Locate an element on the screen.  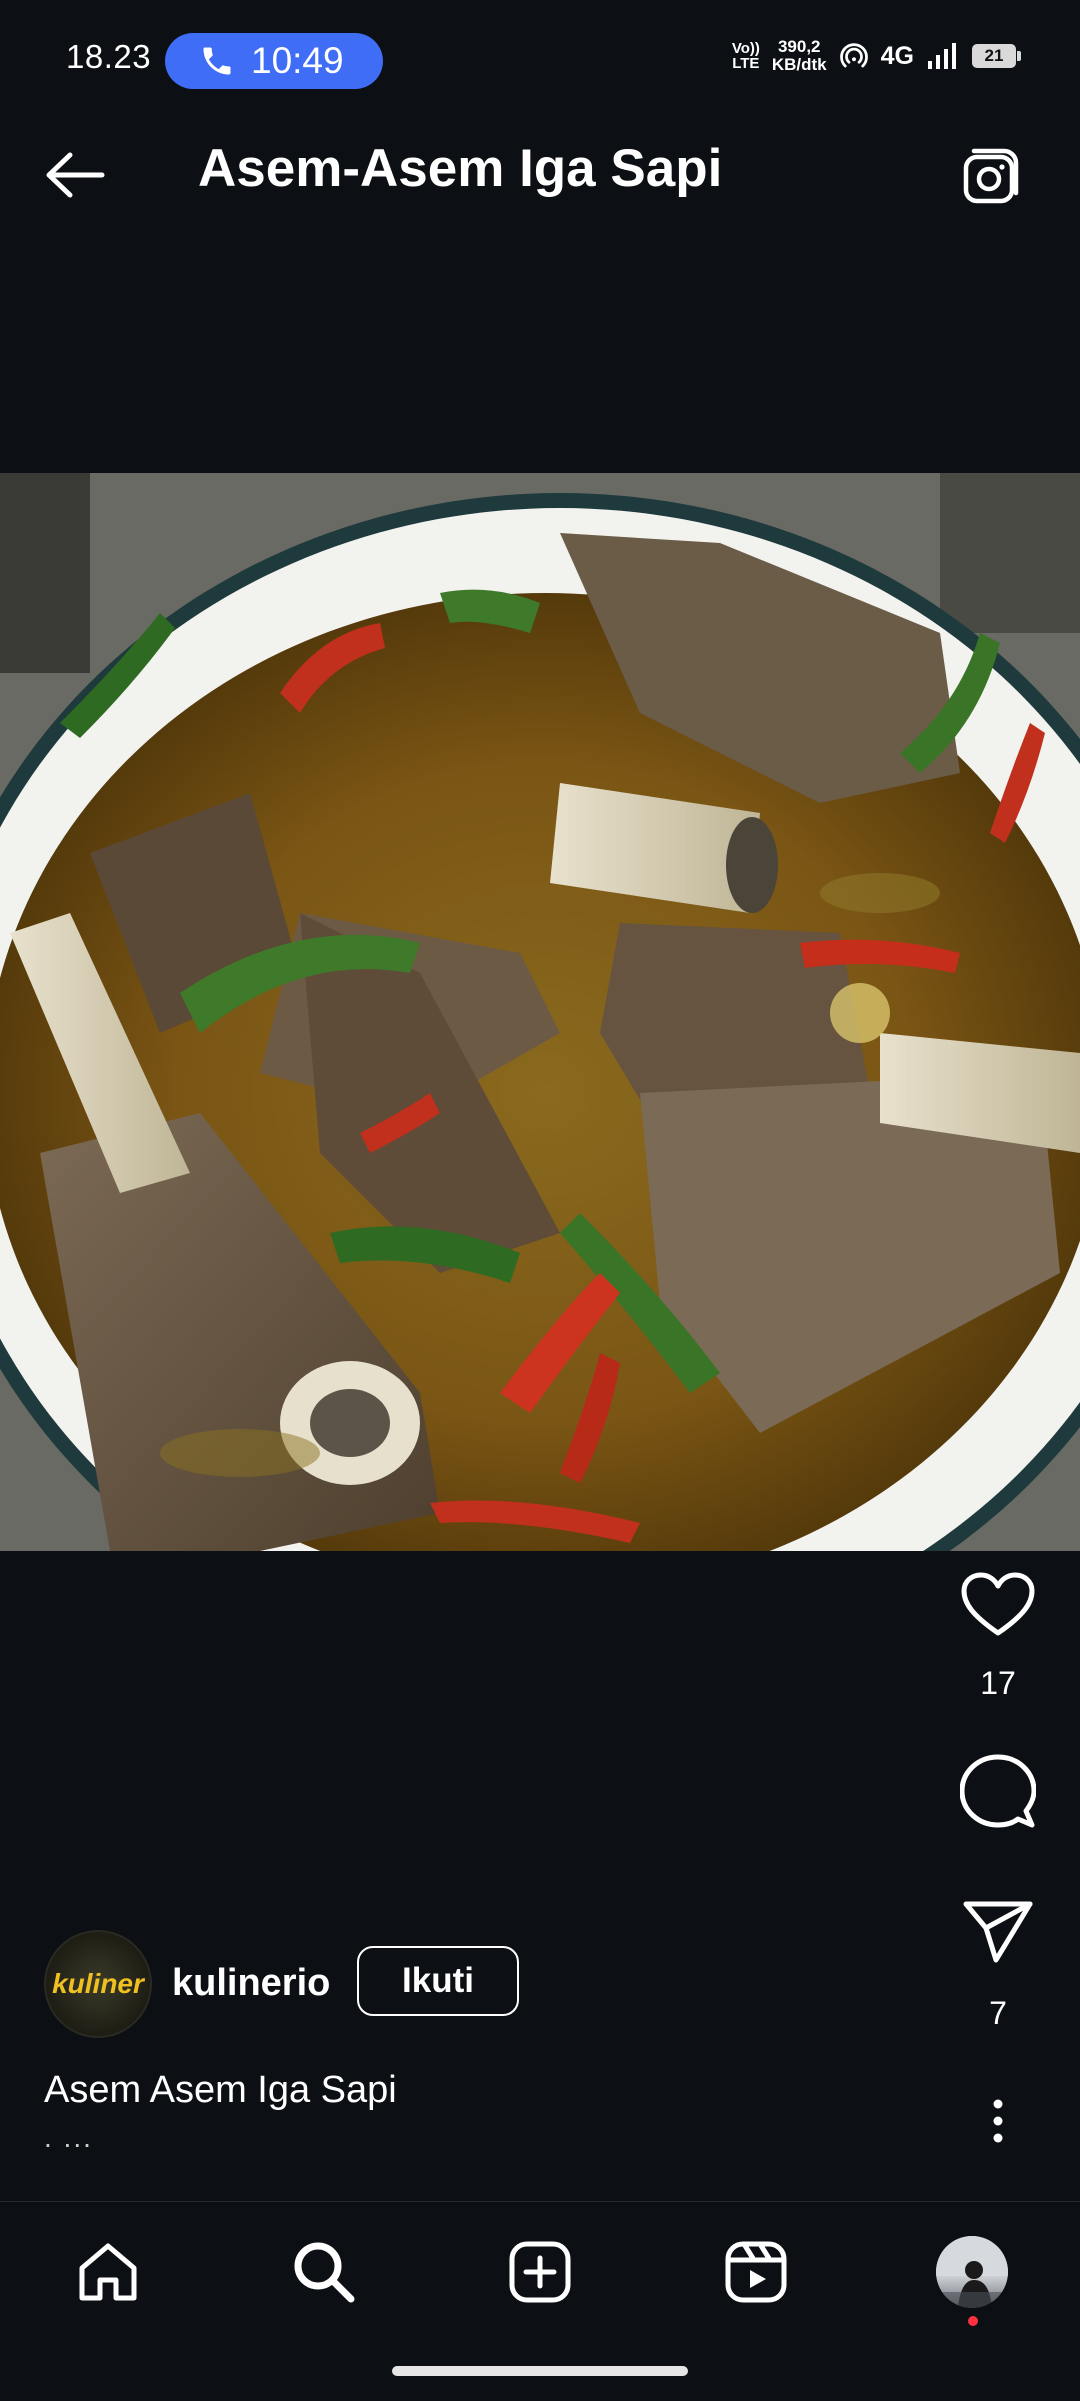
more-vertical-icon is located at coordinates (998, 2121).